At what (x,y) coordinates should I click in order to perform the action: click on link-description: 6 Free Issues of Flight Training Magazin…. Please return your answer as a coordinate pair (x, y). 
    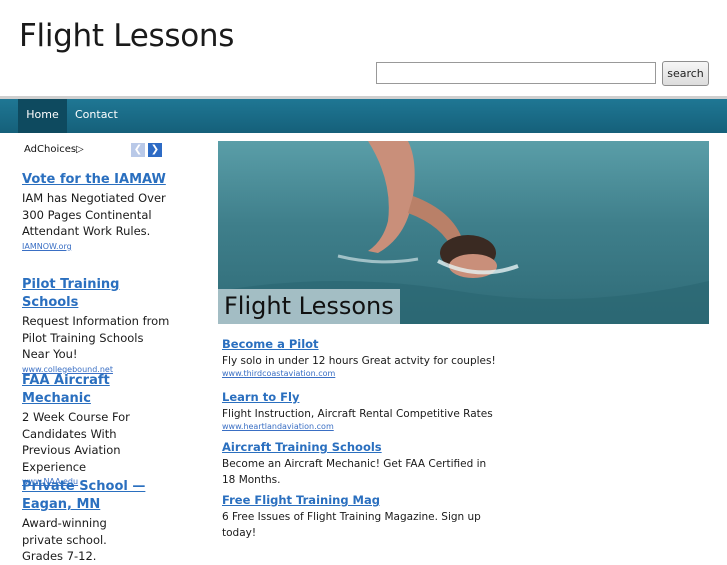
    Looking at the image, I should click on (351, 525).